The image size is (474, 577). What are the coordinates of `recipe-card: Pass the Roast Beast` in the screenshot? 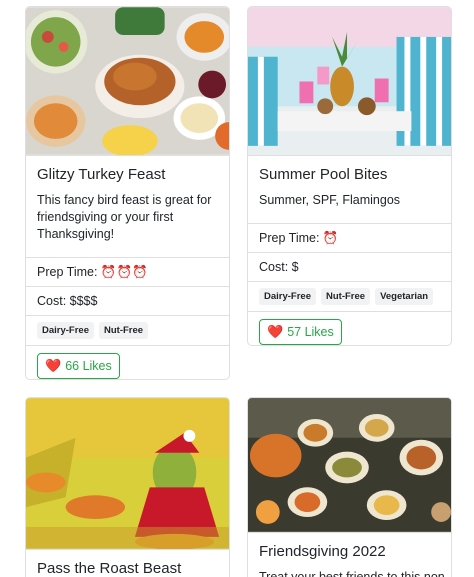 It's located at (127, 487).